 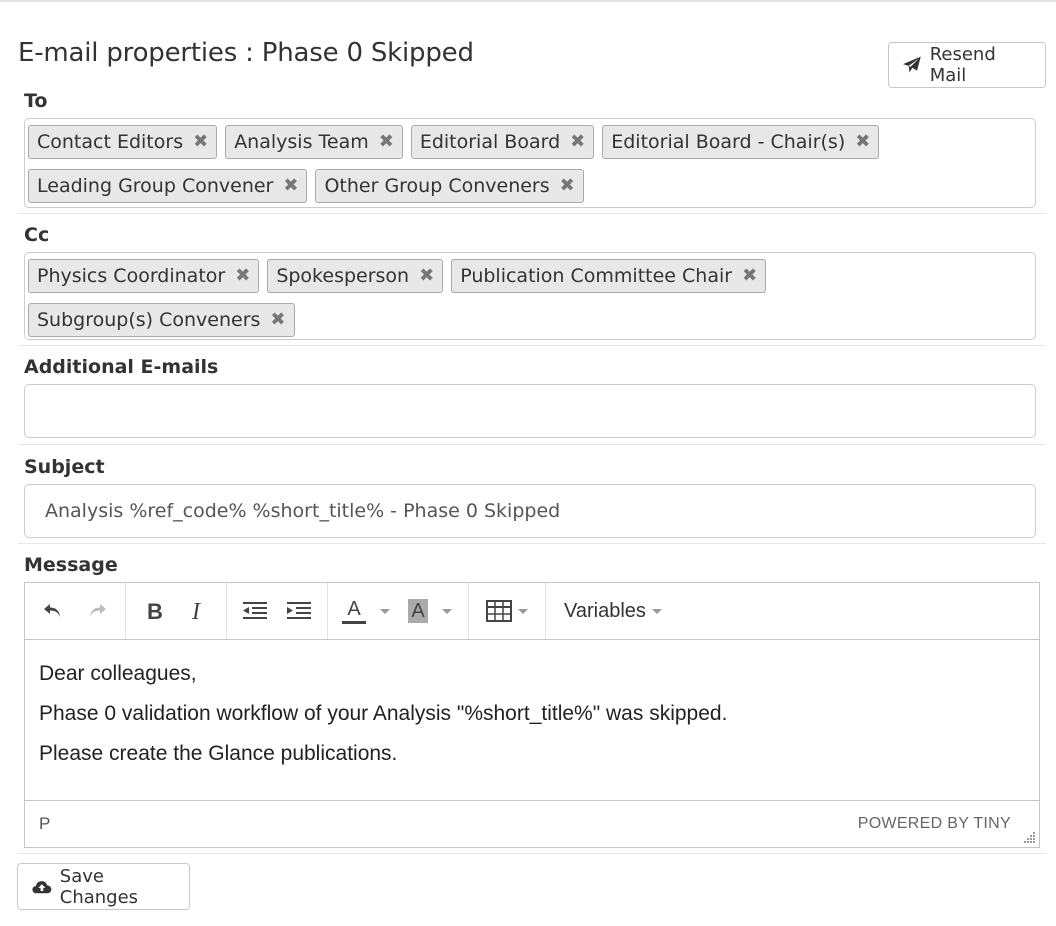 What do you see at coordinates (1029, 837) in the screenshot?
I see `resize-handle-icon` at bounding box center [1029, 837].